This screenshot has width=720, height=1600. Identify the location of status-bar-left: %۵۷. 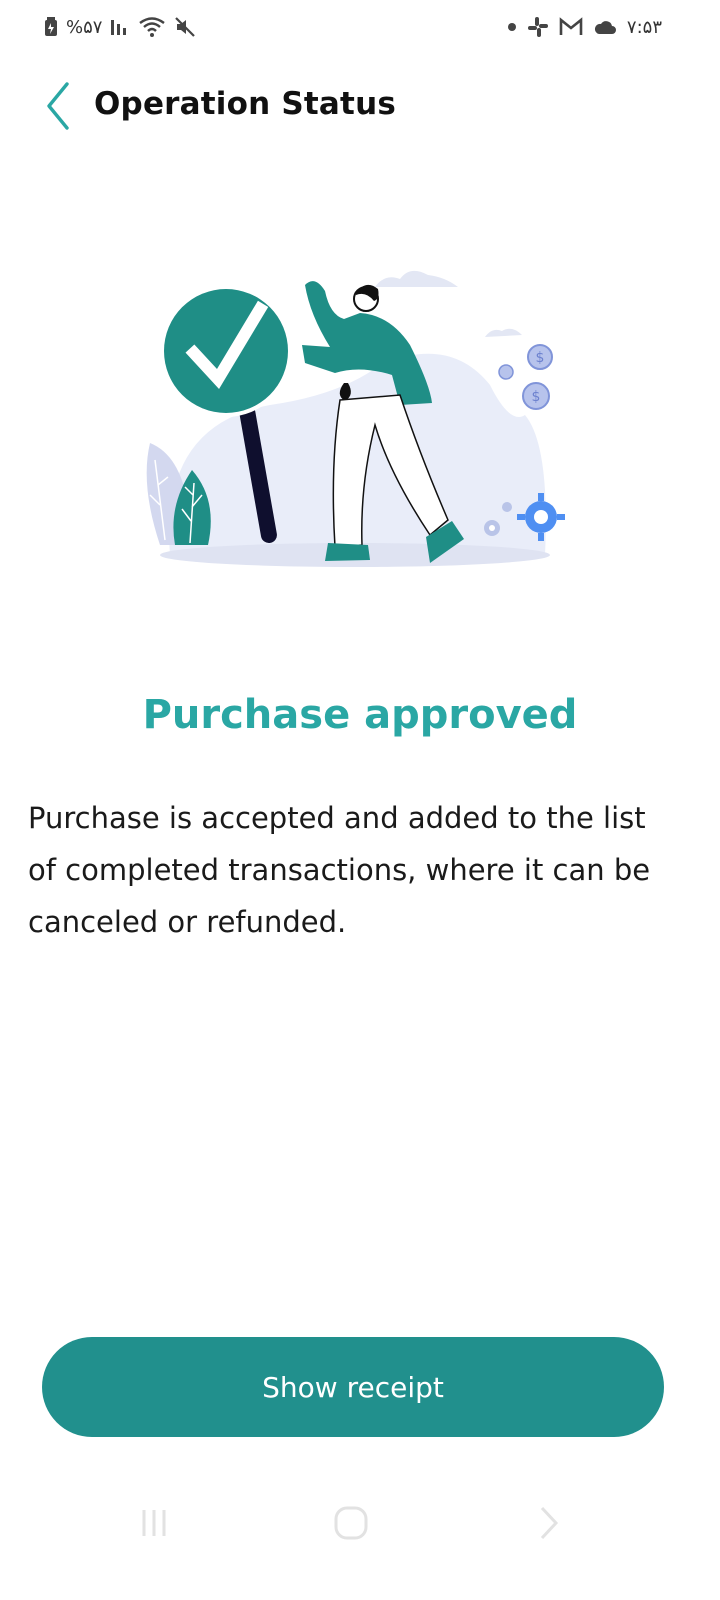
(120, 27).